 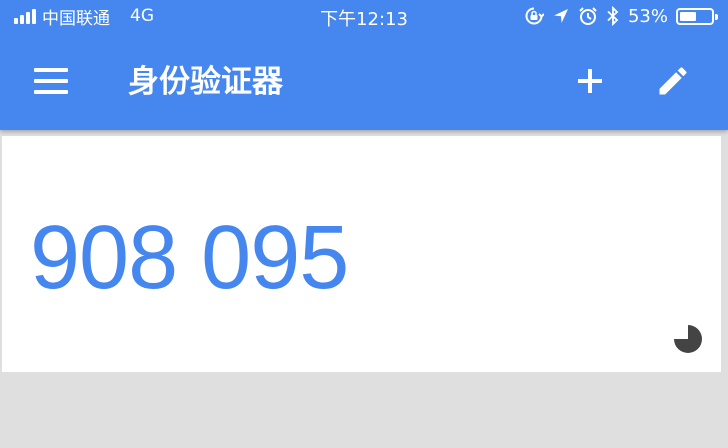 I want to click on menu-icon, so click(x=51, y=81).